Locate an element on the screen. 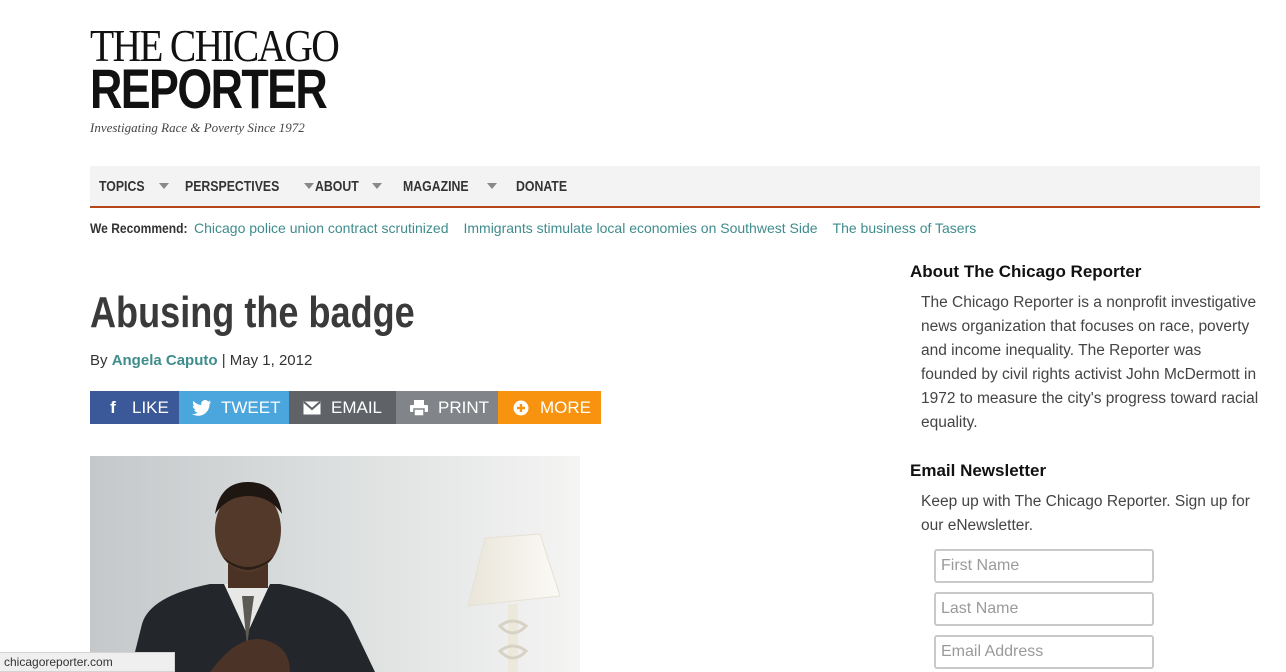 The image size is (1286, 672). nav-magazine-label: MAGAZINE is located at coordinates (436, 186).